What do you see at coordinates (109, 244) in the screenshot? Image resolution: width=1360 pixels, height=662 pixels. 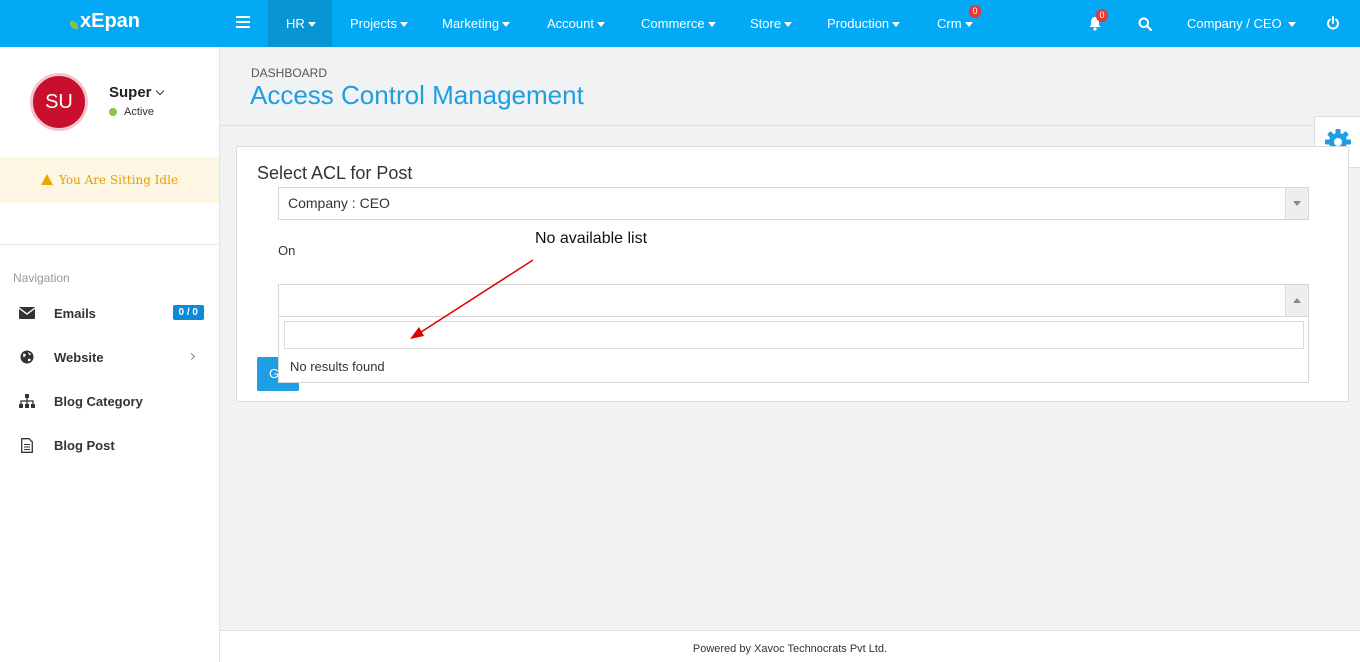 I see `divider` at bounding box center [109, 244].